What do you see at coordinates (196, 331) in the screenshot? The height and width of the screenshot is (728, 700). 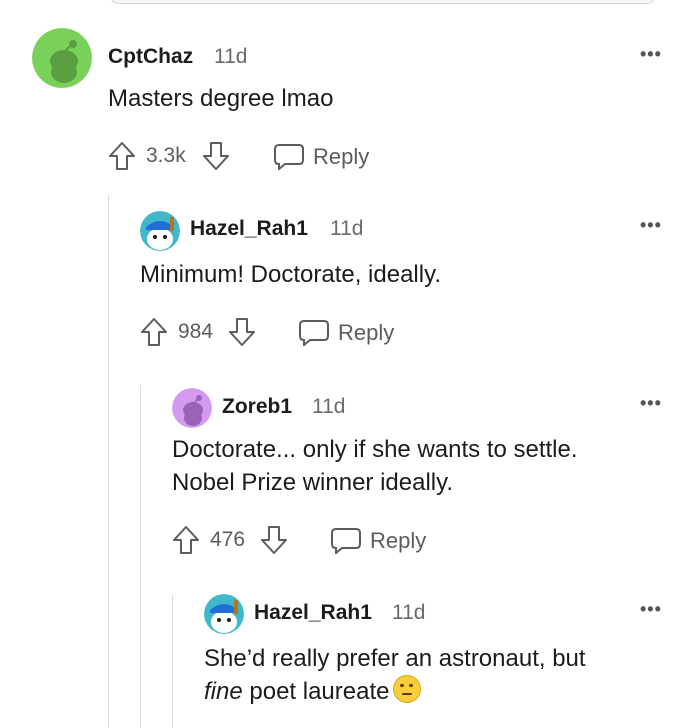 I see `vote-score: 984` at bounding box center [196, 331].